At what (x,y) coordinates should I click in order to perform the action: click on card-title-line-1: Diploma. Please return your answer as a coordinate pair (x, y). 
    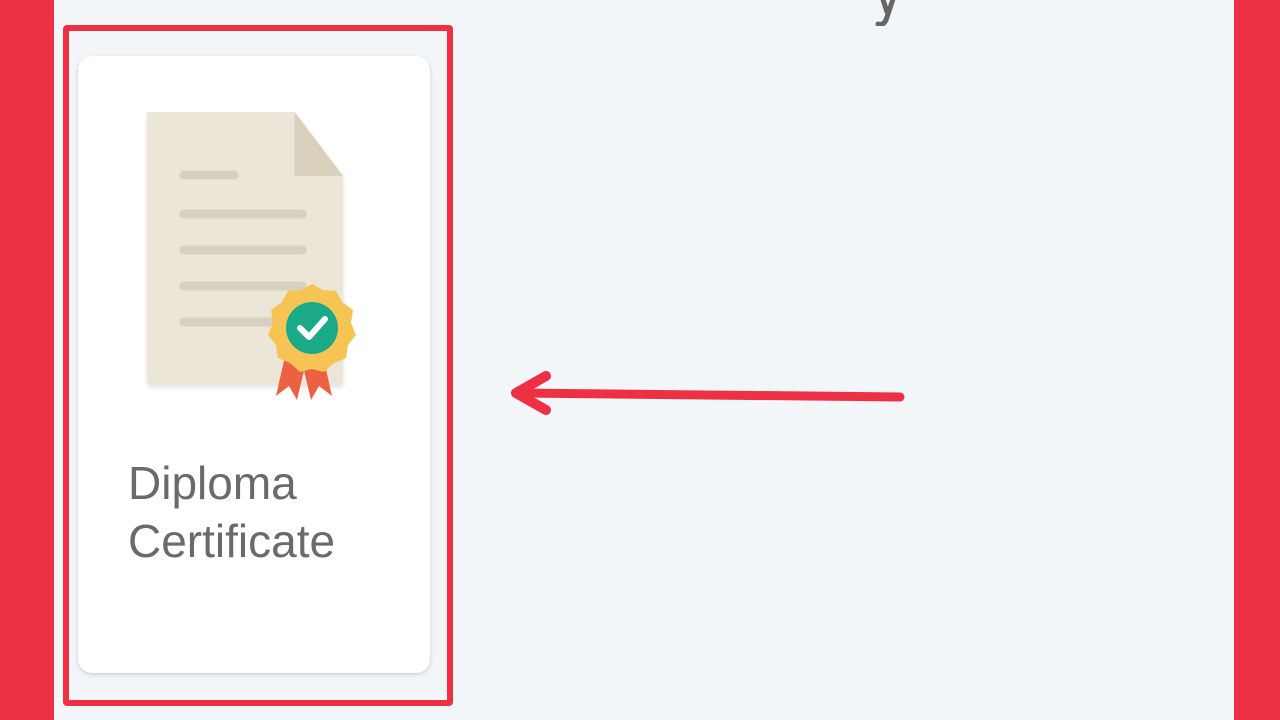
    Looking at the image, I should click on (212, 483).